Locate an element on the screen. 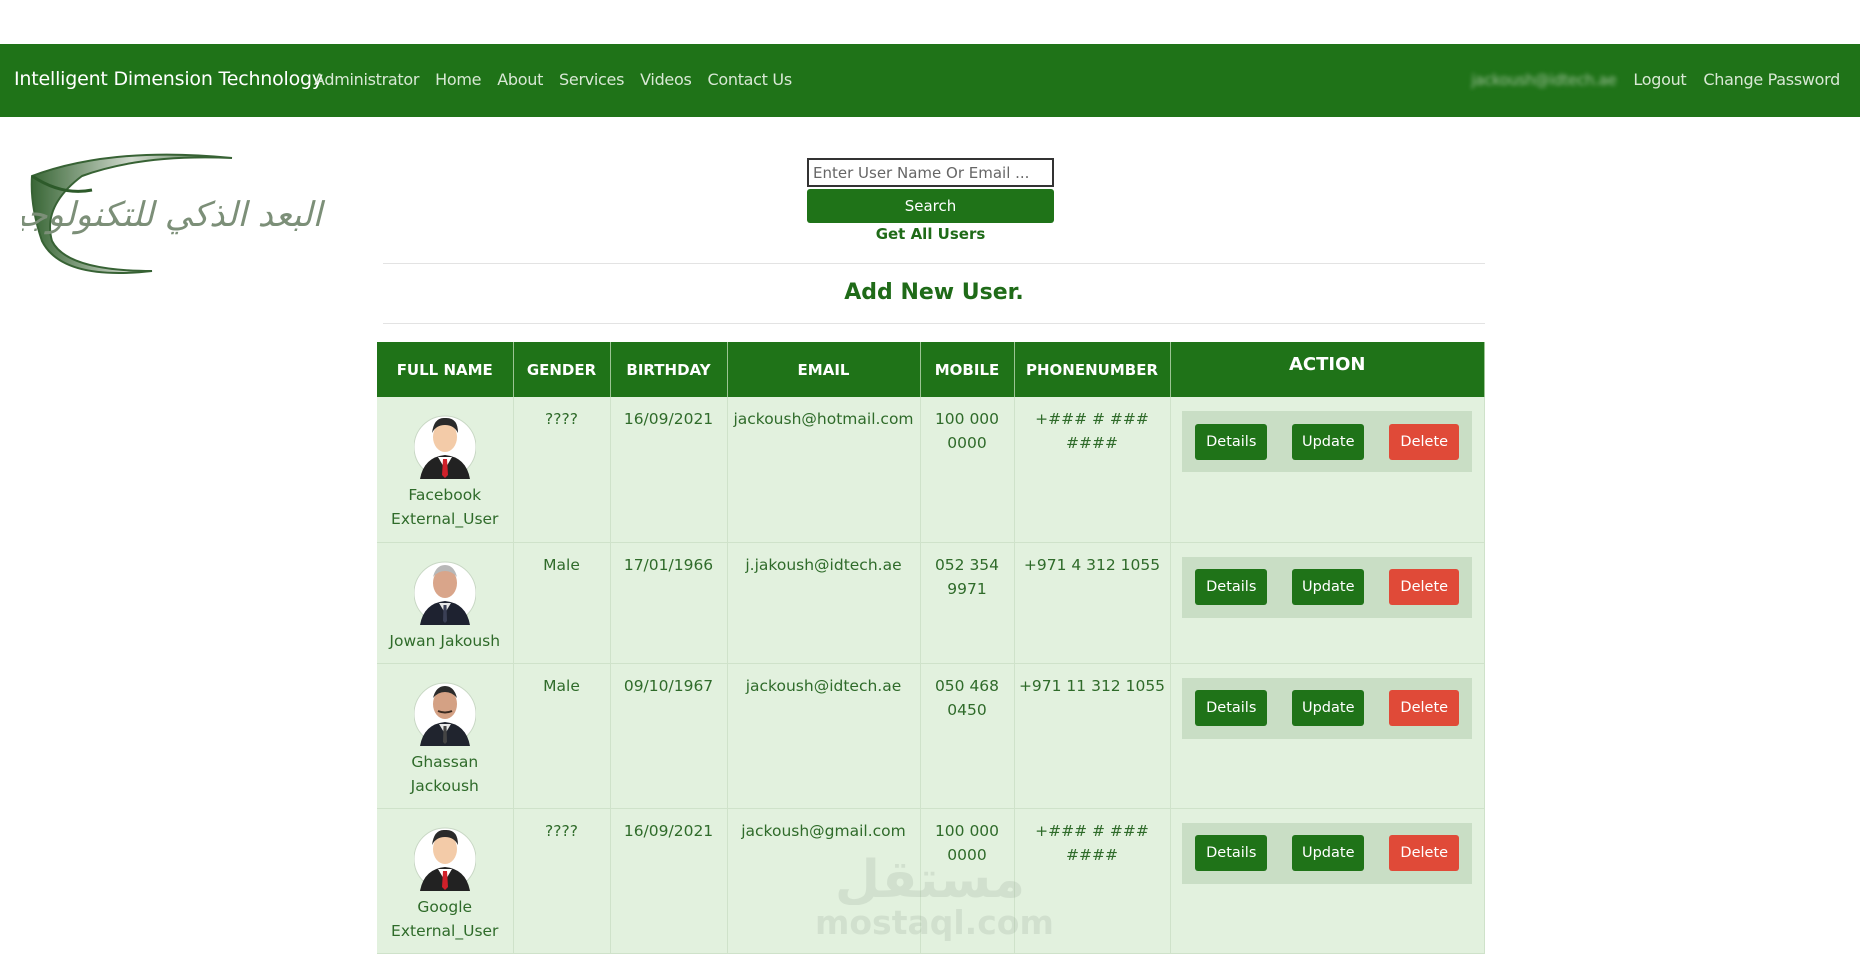 This screenshot has height=964, width=1860. birthday-cell: 09/10/1967 is located at coordinates (669, 736).